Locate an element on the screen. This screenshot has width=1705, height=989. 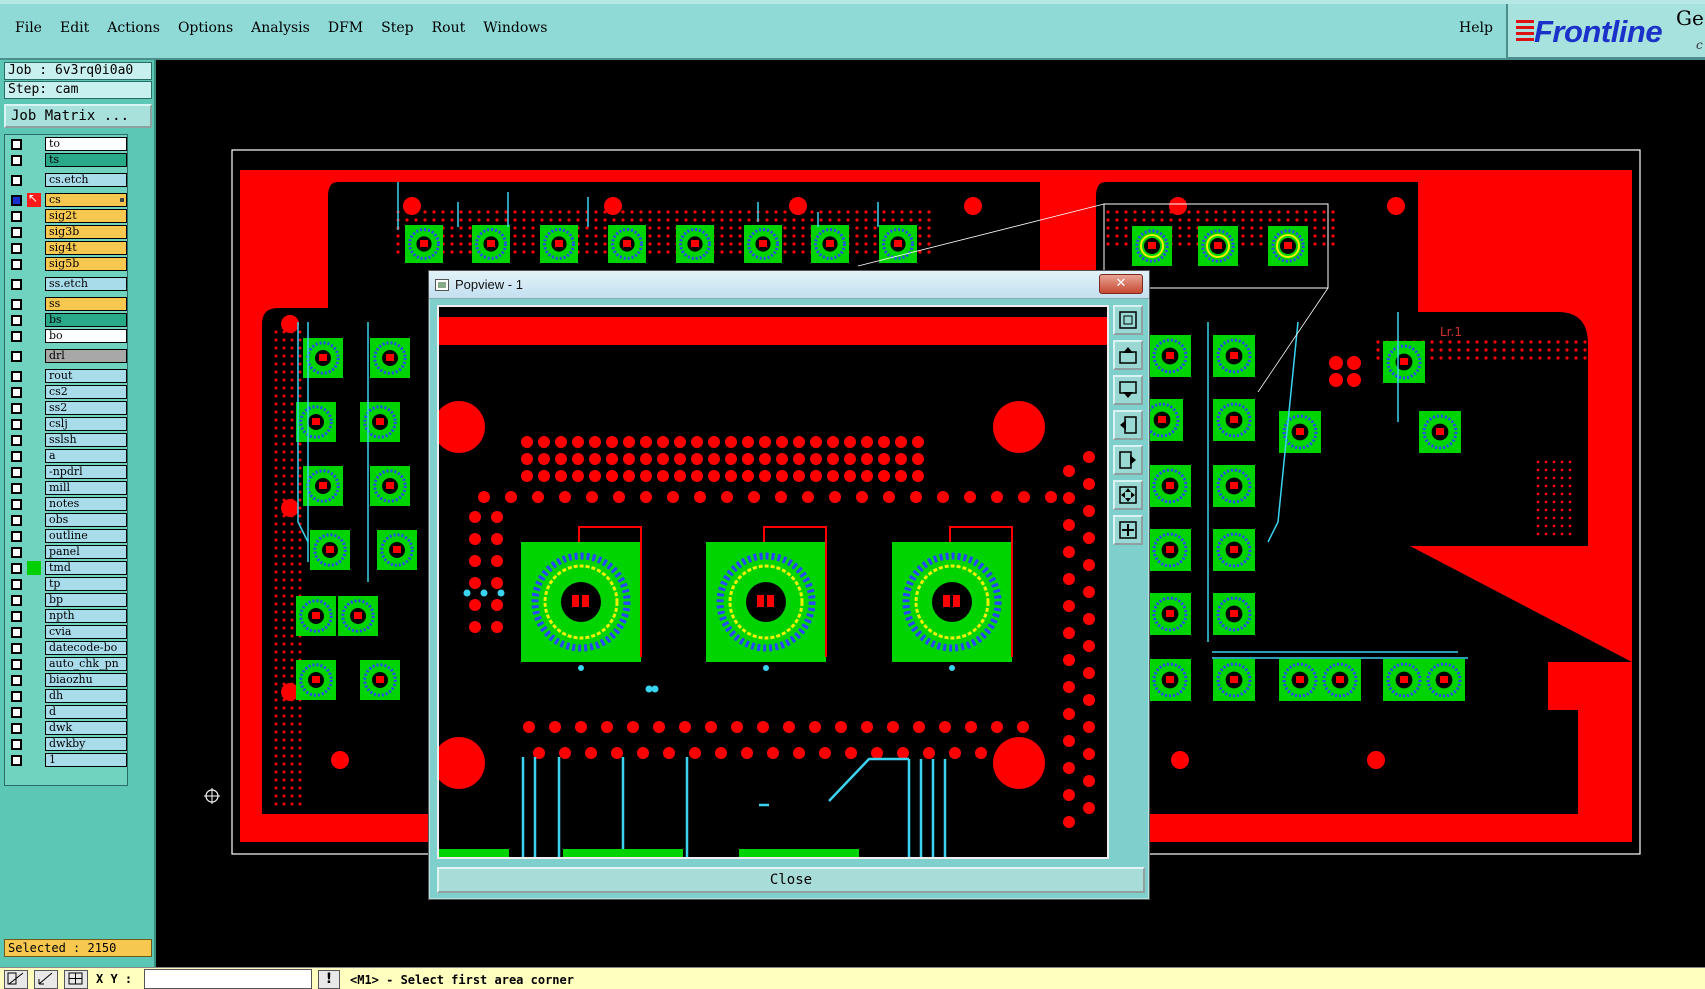
layer-row: ss2 is located at coordinates (67, 408).